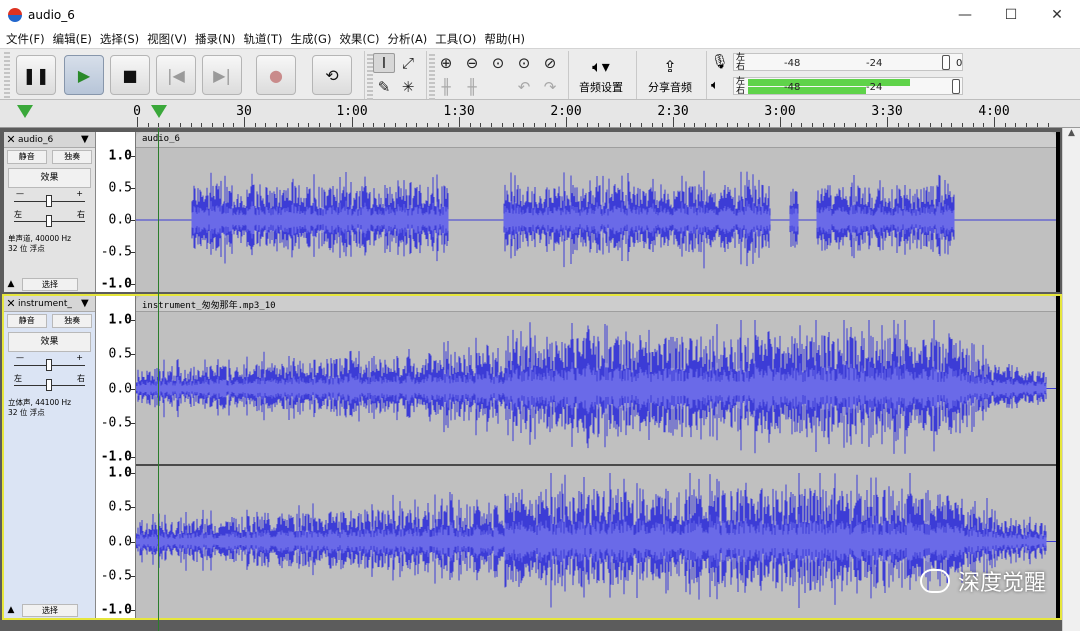 Image resolution: width=1080 pixels, height=631 pixels. Describe the element at coordinates (26, 248) in the screenshot. I see `track-bit-depth: 32 位 浮点` at that location.